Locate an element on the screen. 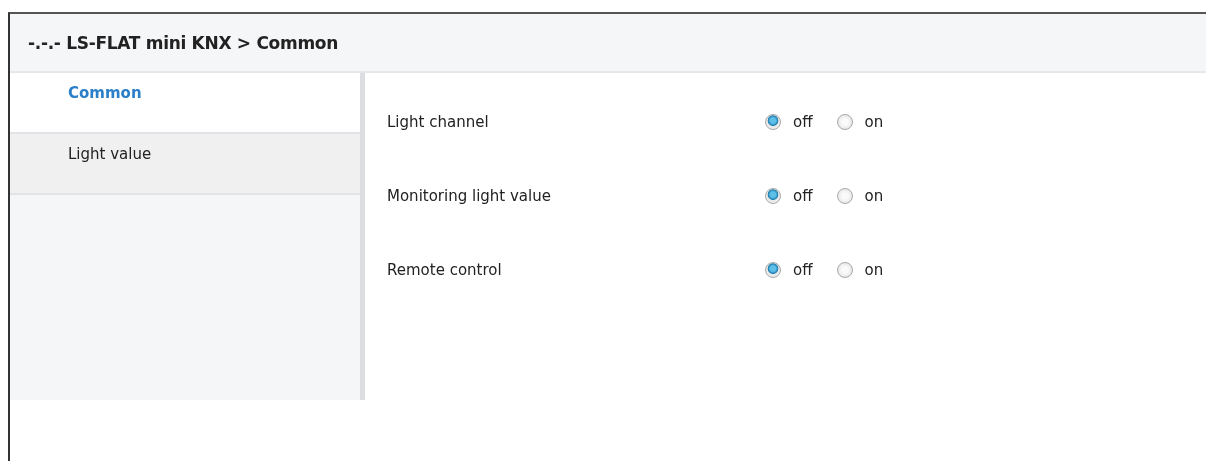 This screenshot has height=461, width=1206. parameter-label: Monitoring light value is located at coordinates (469, 196).